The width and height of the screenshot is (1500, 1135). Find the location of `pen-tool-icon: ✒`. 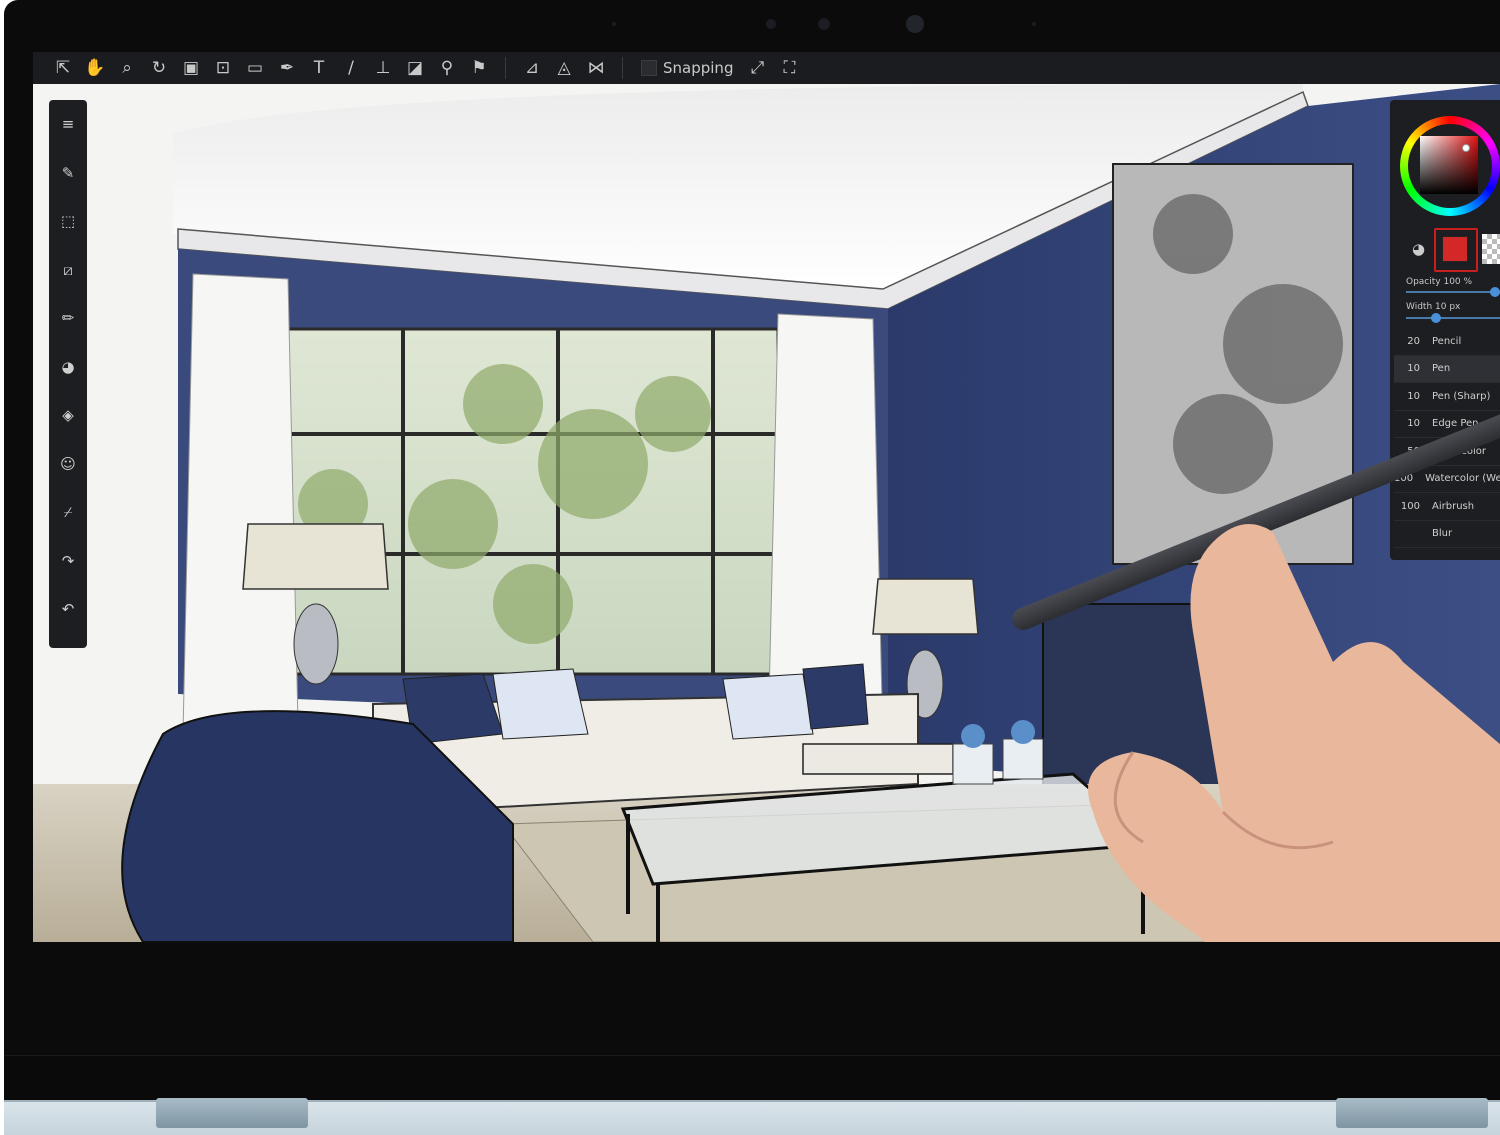

pen-tool-icon: ✒ is located at coordinates (287, 68).